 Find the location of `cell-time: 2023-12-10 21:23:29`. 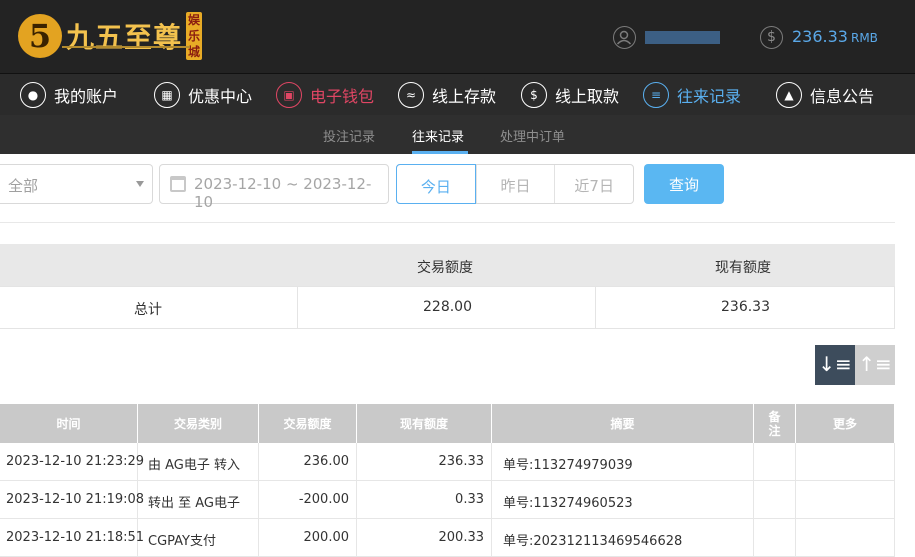

cell-time: 2023-12-10 21:23:29 is located at coordinates (72, 462).